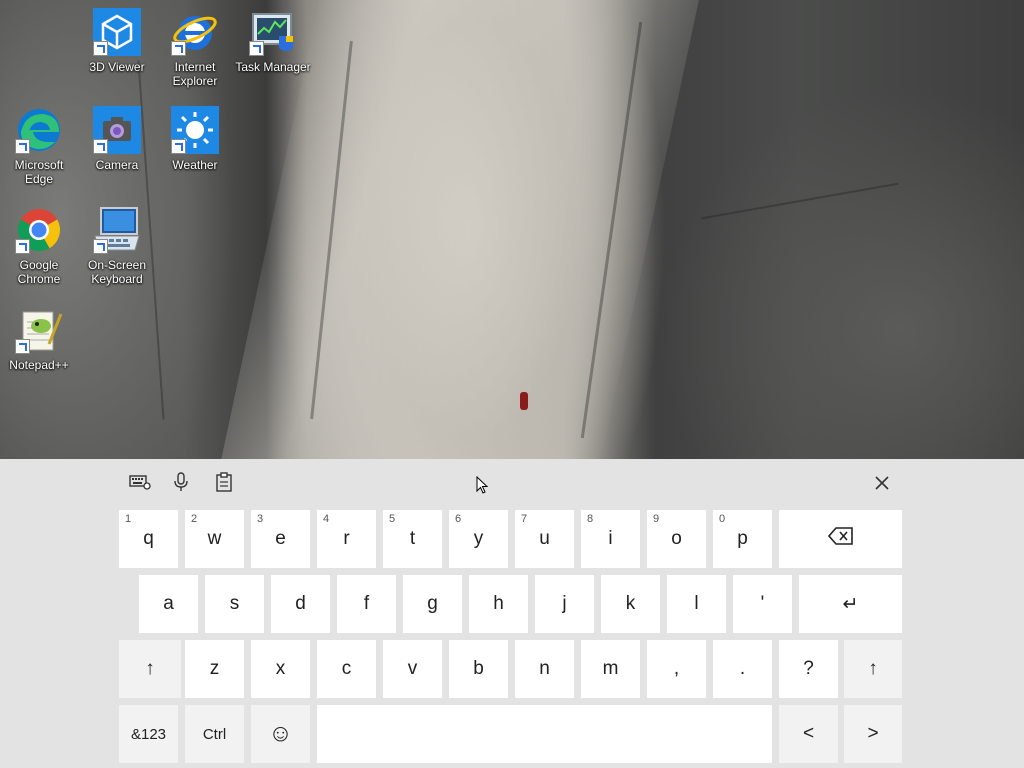 The height and width of the screenshot is (768, 1024). I want to click on key-t: 5t, so click(412, 539).